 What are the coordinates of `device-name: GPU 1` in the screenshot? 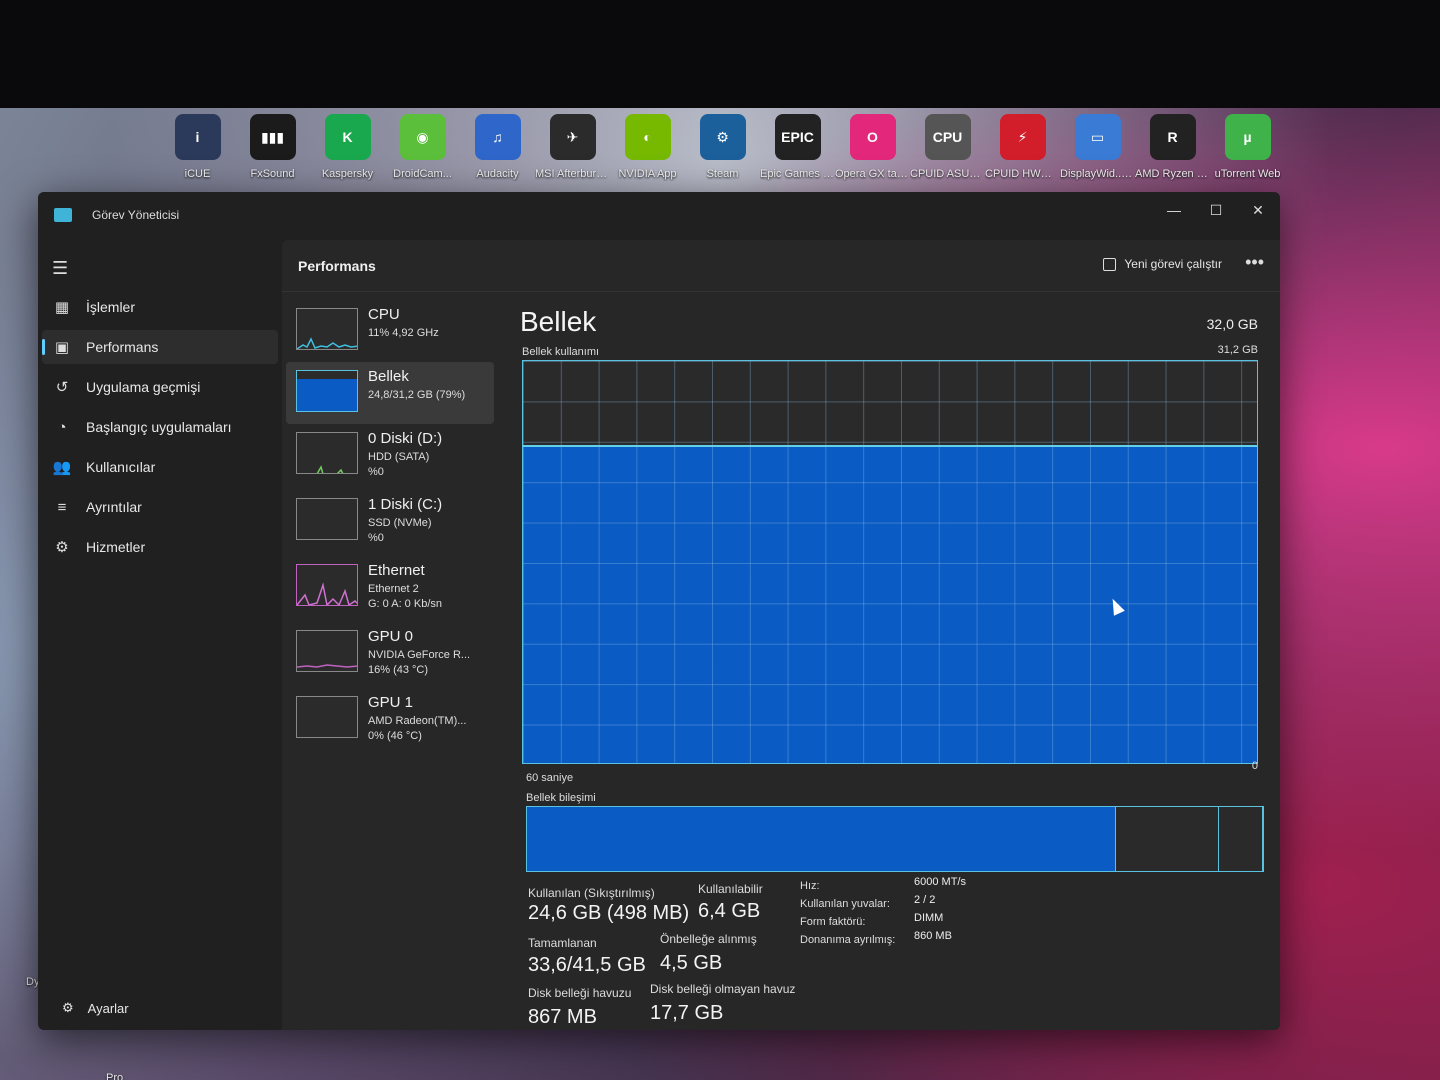 It's located at (391, 702).